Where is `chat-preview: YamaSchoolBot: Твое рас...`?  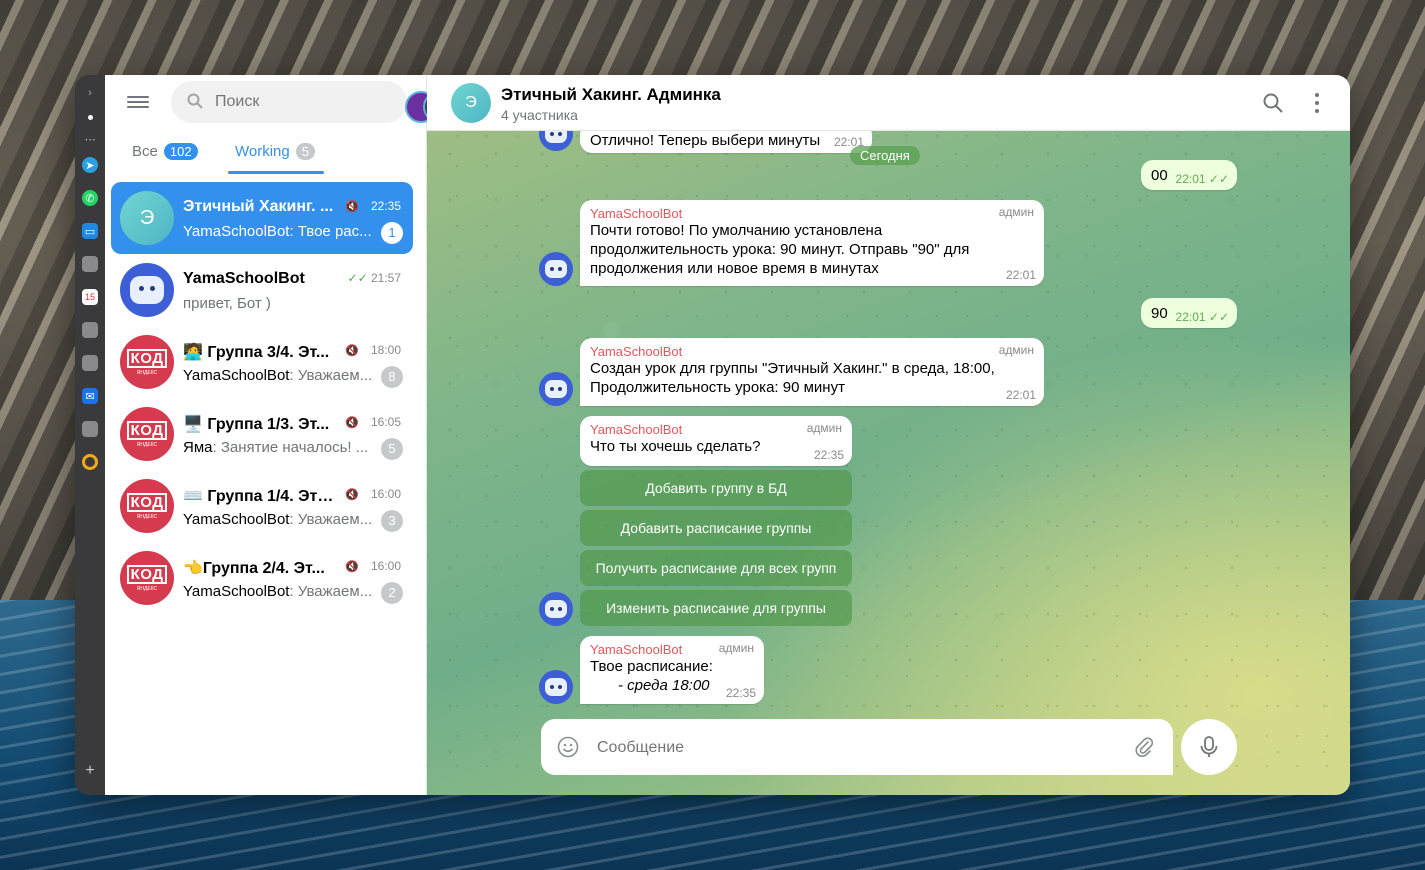
chat-preview: YamaSchoolBot: Твое рас... is located at coordinates (277, 231).